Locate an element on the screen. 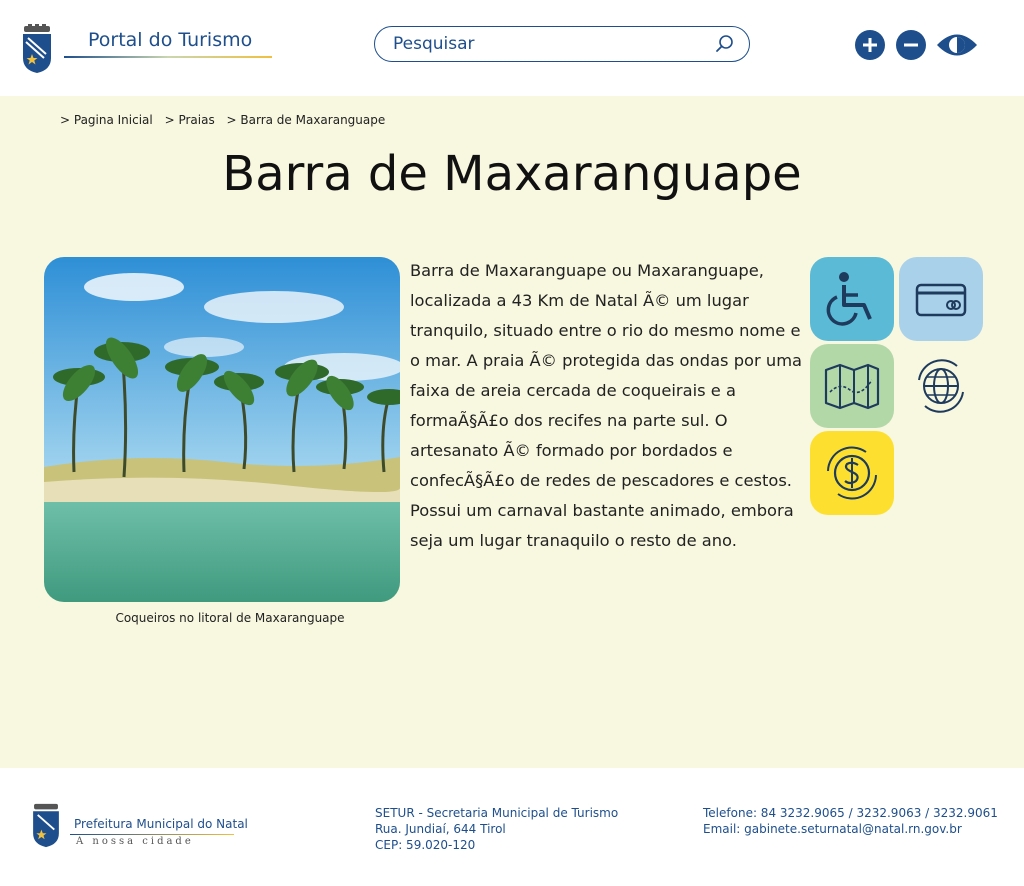 This screenshot has height=886, width=1024. portal-logo: Portal do Turismo is located at coordinates (150, 50).